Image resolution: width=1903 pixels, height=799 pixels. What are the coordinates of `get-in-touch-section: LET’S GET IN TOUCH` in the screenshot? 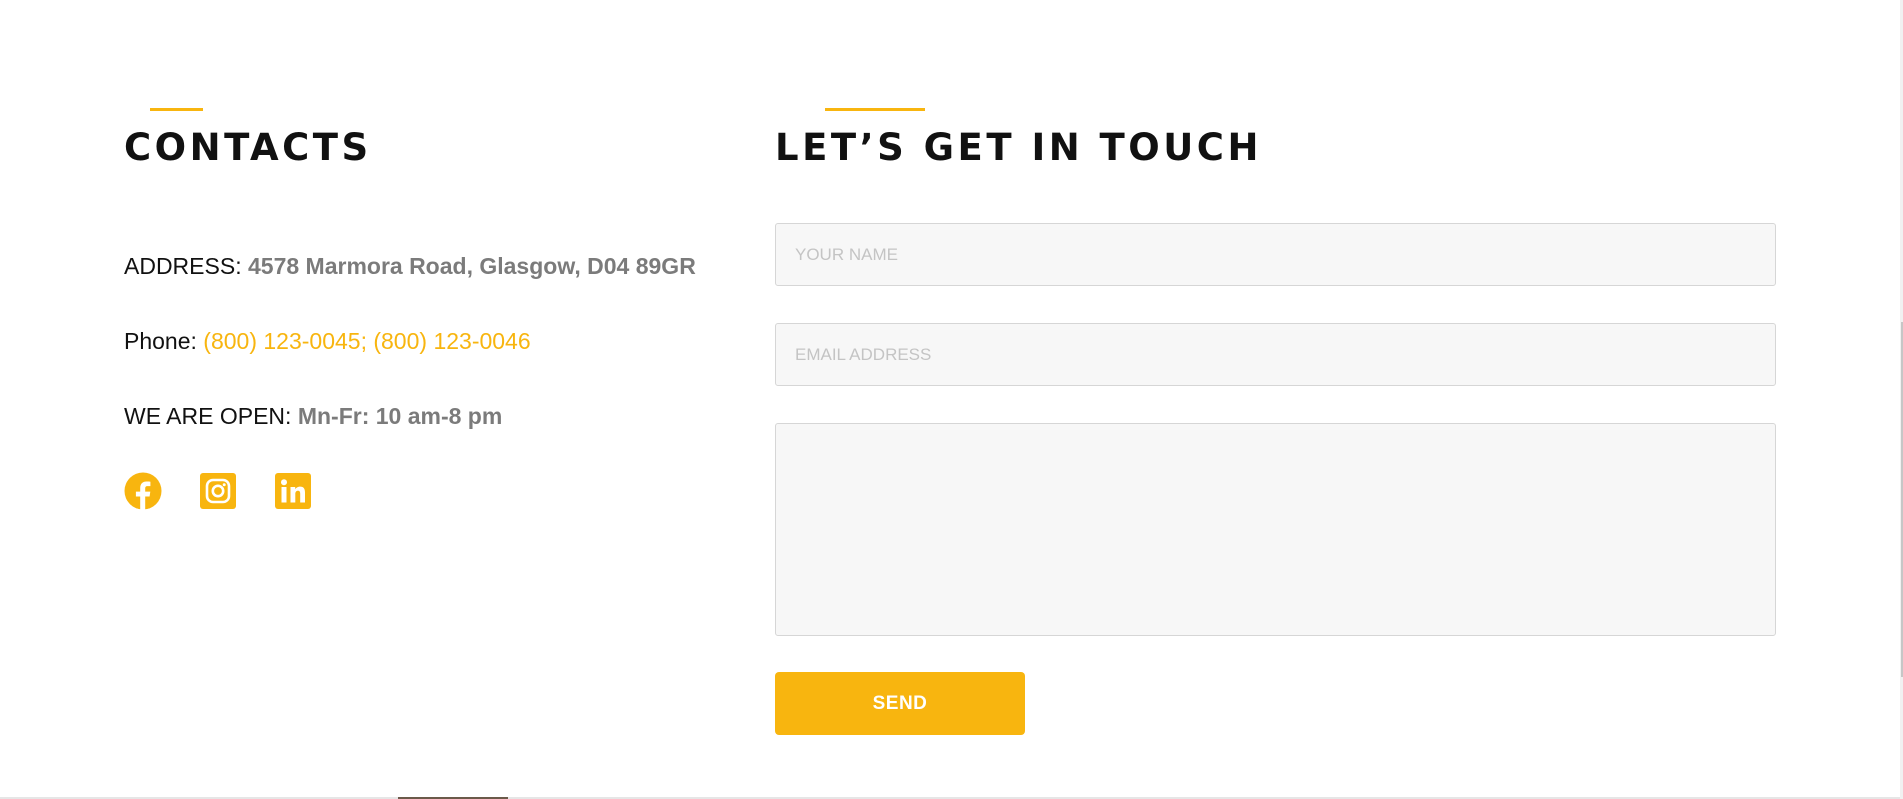 It's located at (1275, 138).